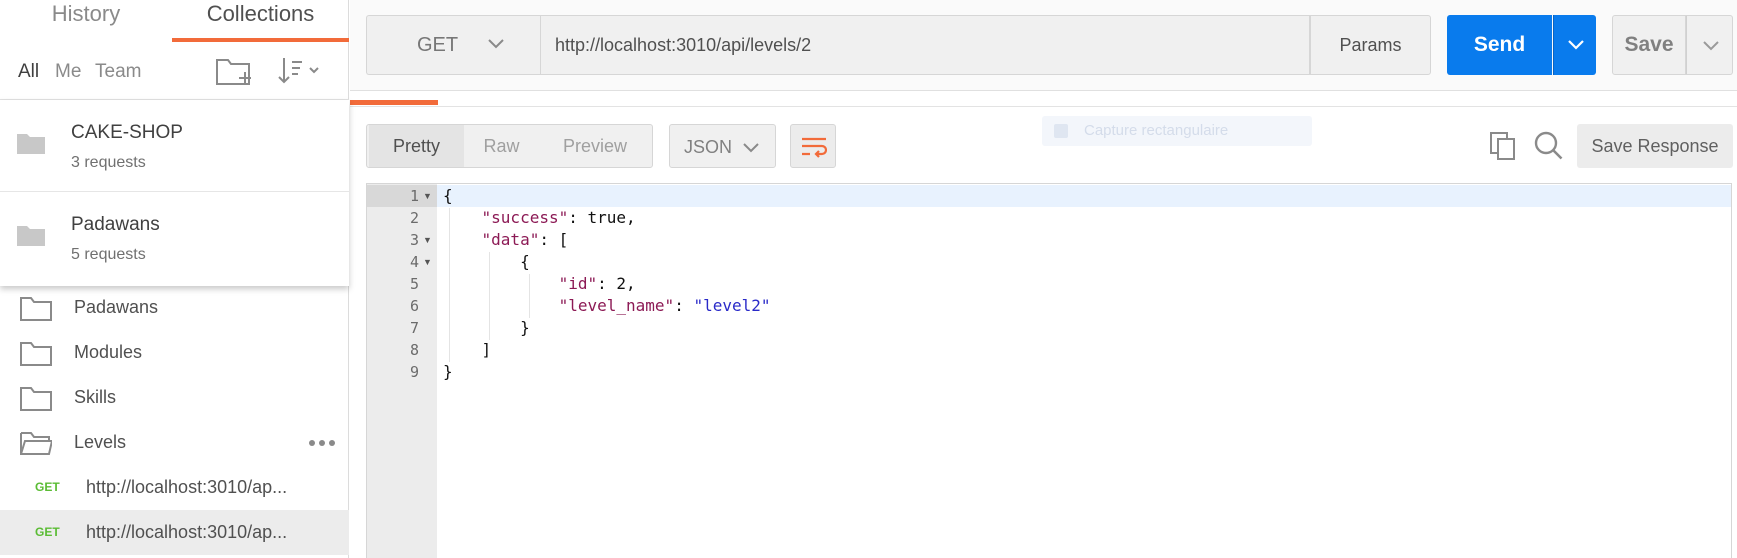  I want to click on capture-icon, so click(1061, 131).